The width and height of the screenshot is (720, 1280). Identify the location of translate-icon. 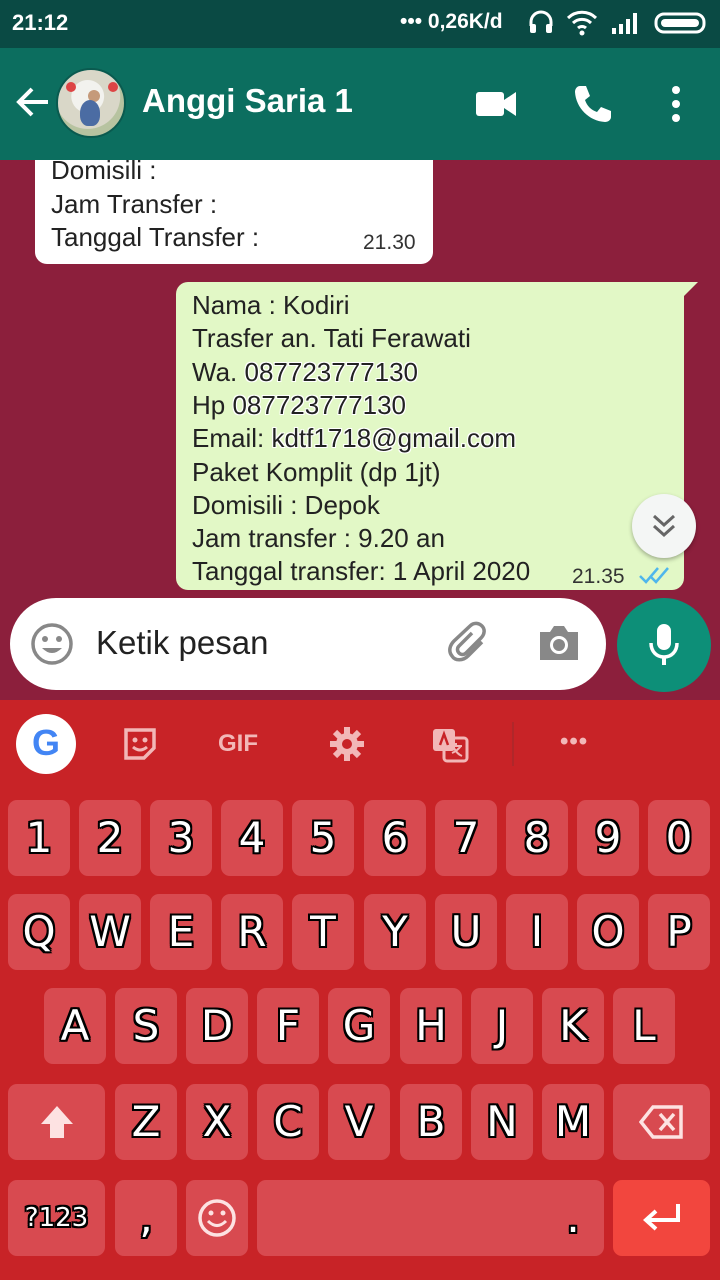
(450, 745).